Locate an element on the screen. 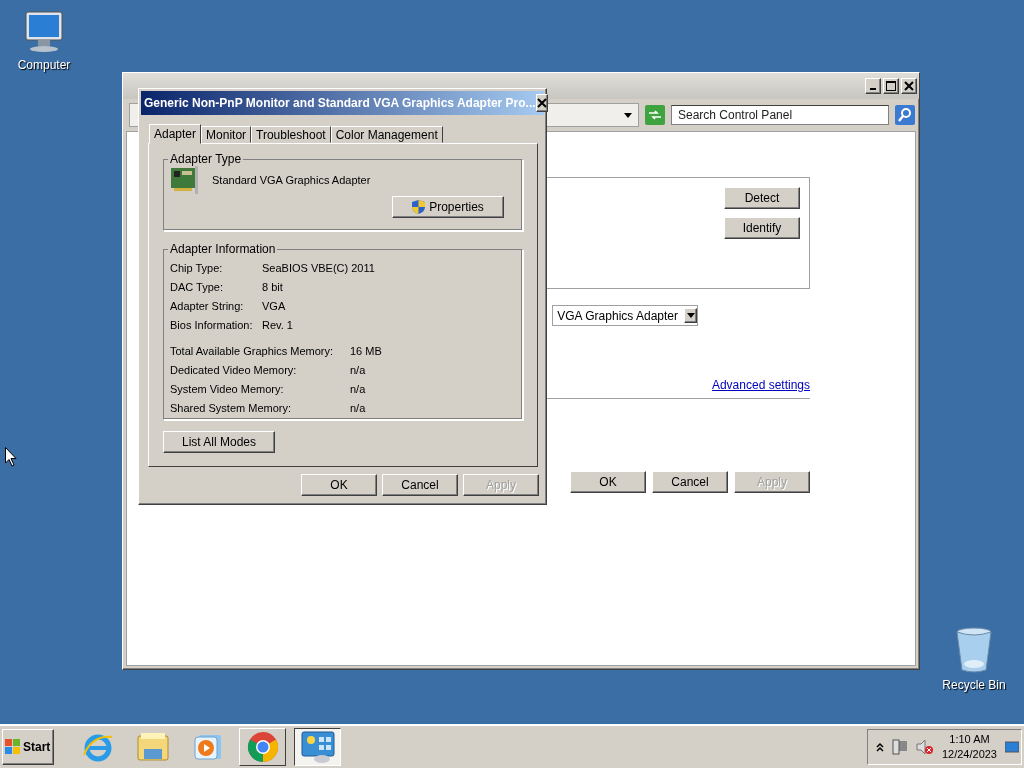  volume-muted-icon is located at coordinates (924, 747).